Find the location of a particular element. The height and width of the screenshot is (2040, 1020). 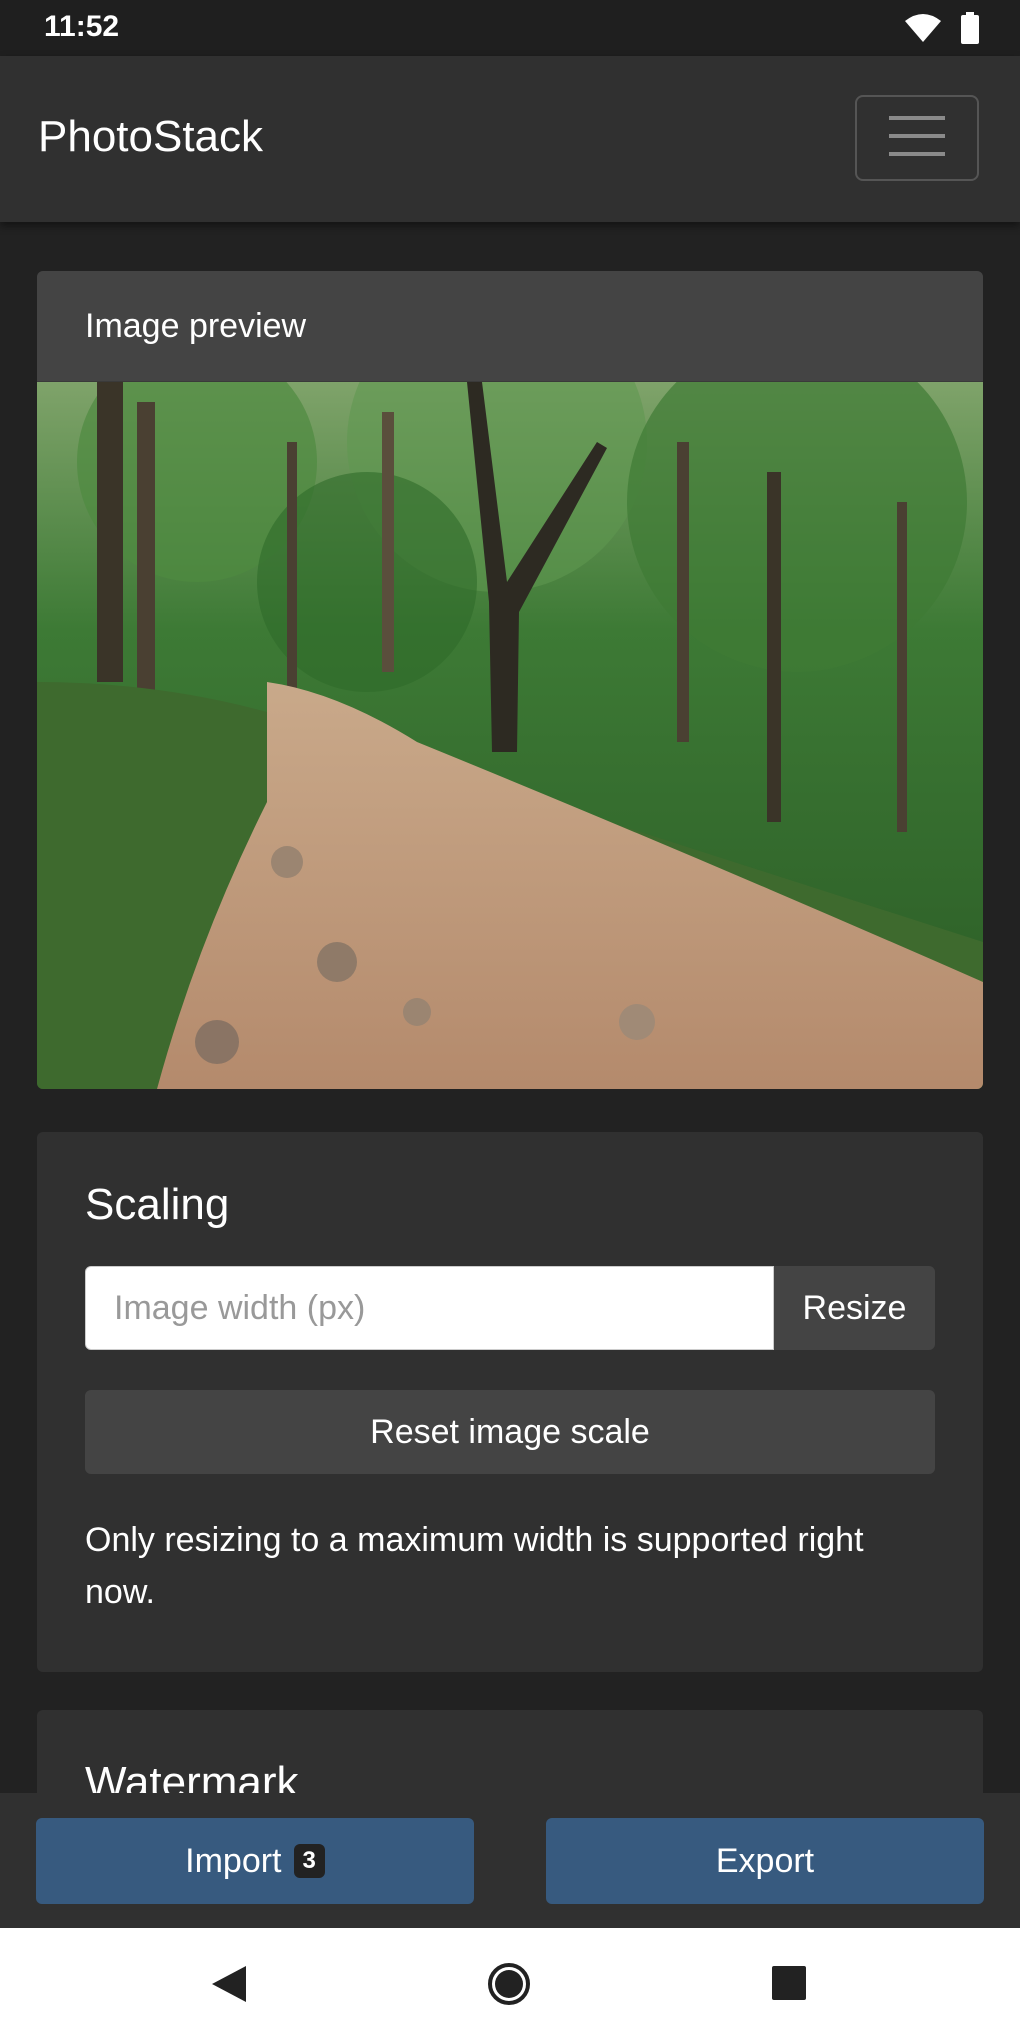

system-navigation-bar is located at coordinates (510, 1984).